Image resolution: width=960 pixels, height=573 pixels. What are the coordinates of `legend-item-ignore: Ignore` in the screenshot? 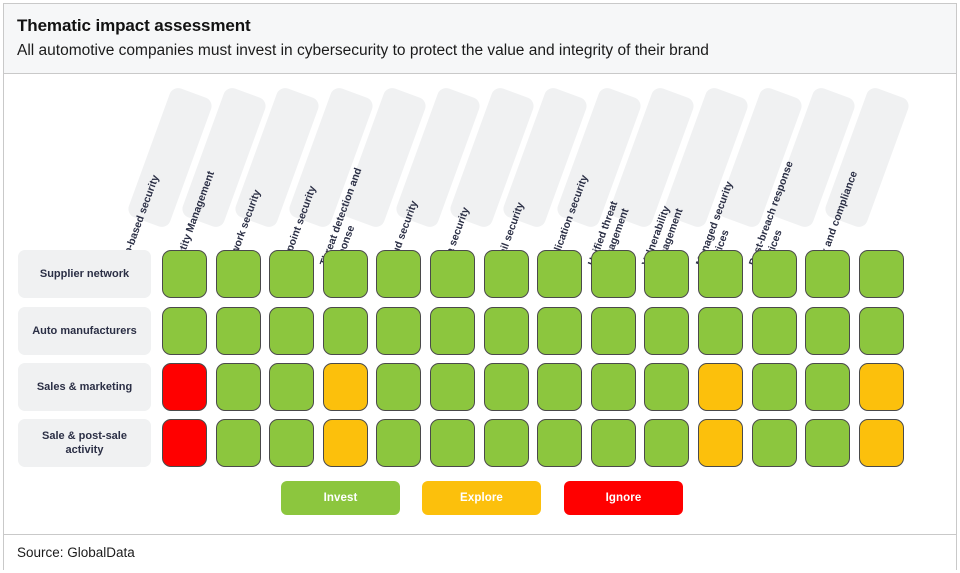 It's located at (623, 498).